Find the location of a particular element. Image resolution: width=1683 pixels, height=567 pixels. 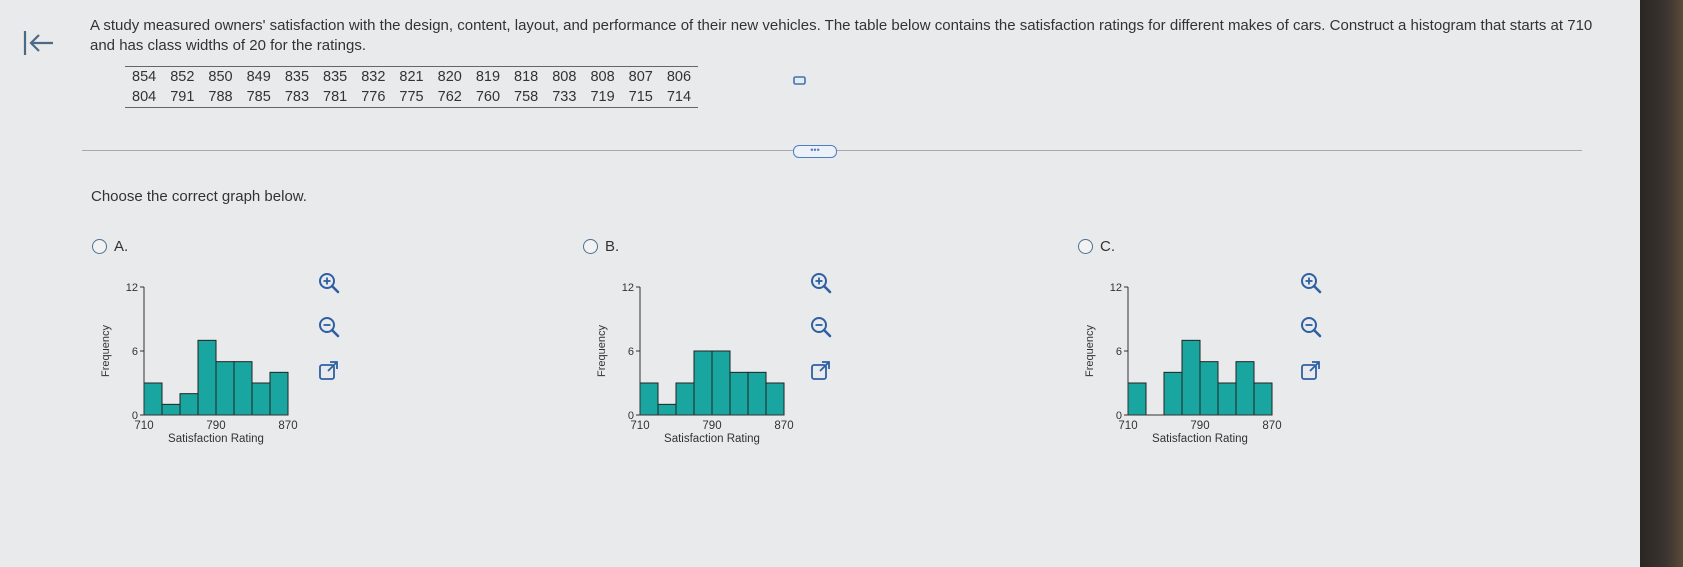

table-cell: 791 is located at coordinates (182, 97).